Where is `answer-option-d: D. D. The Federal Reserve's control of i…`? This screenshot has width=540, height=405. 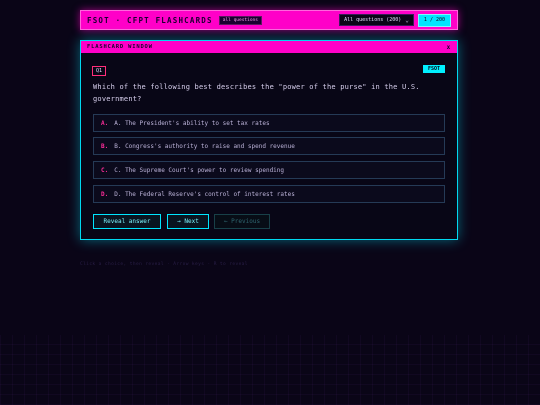 answer-option-d: D. D. The Federal Reserve's control of i… is located at coordinates (269, 194).